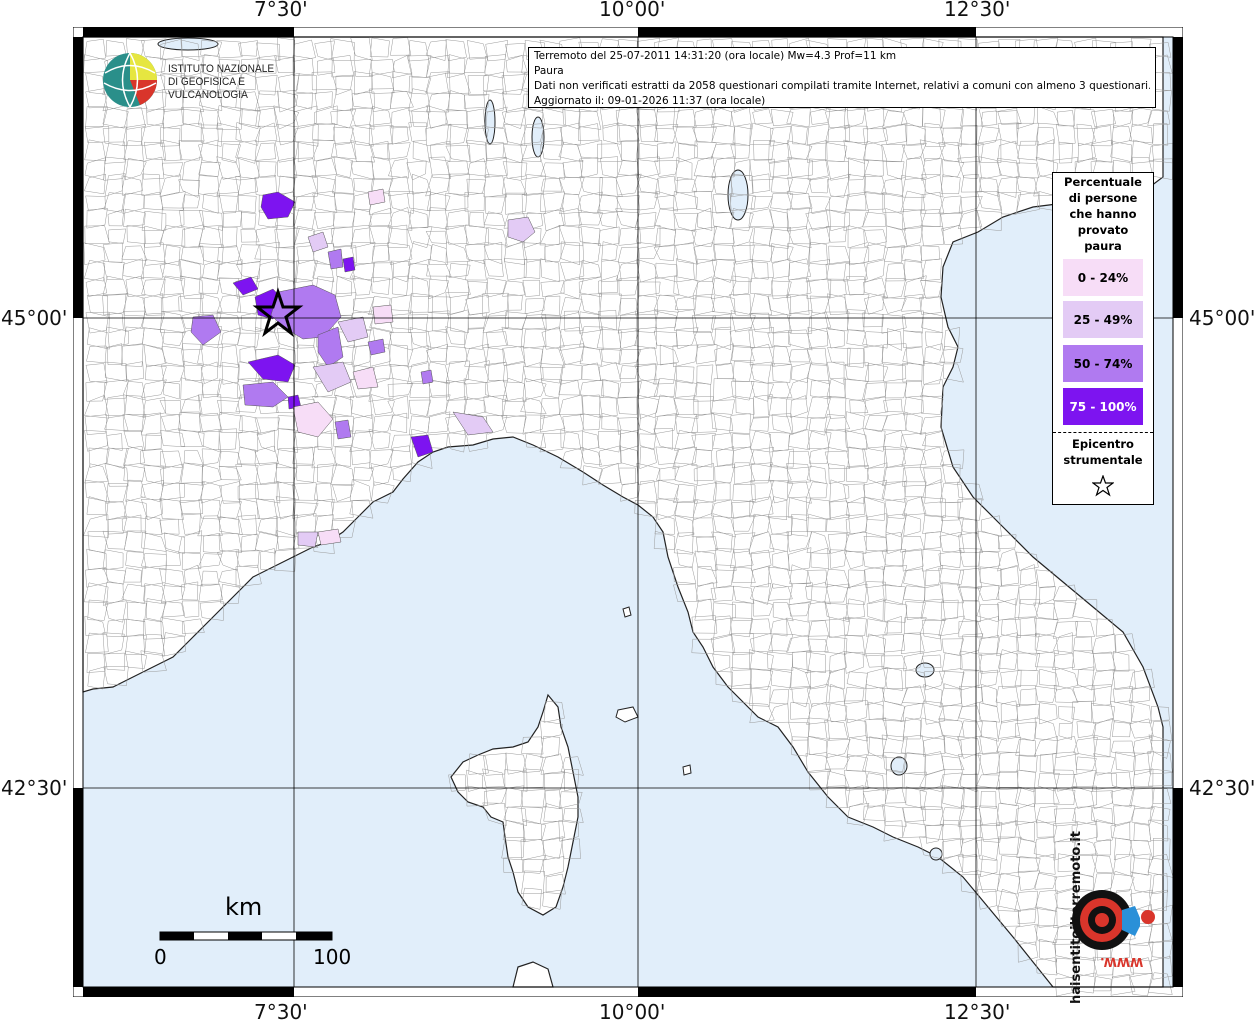 Image resolution: width=1255 pixels, height=1024 pixels. What do you see at coordinates (1113, 920) in the screenshot?
I see `haisentito-logo-graphic` at bounding box center [1113, 920].